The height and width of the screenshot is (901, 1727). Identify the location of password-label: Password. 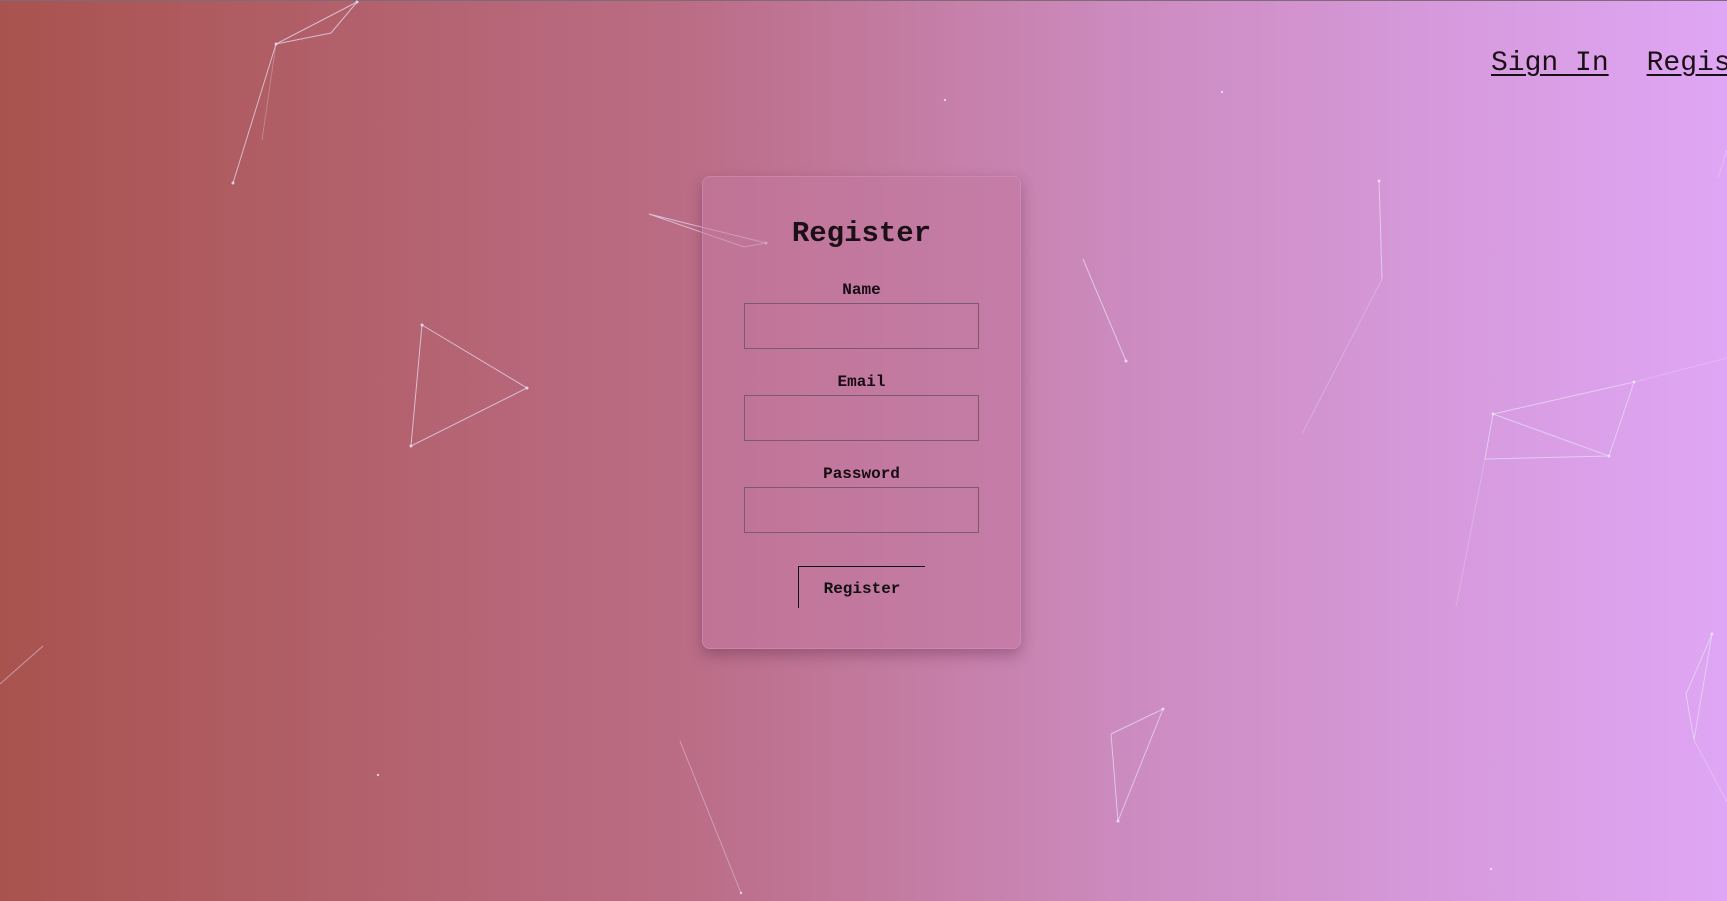
(861, 474).